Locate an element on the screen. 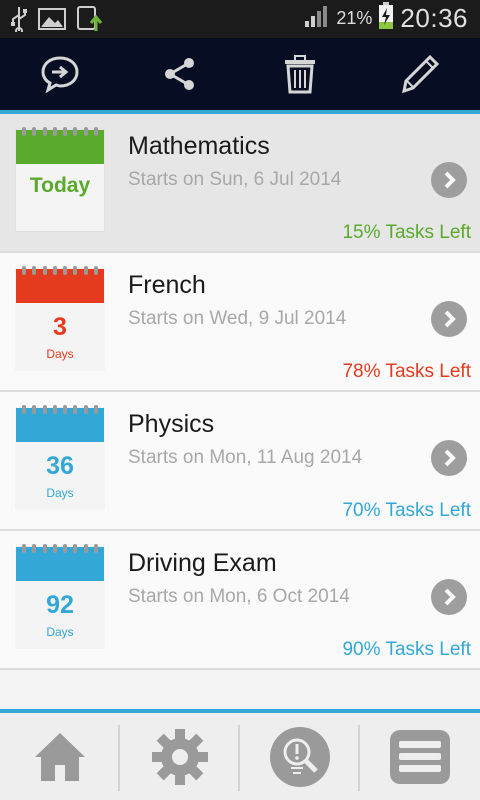 The height and width of the screenshot is (800, 480). clock: 20:36 is located at coordinates (434, 18).